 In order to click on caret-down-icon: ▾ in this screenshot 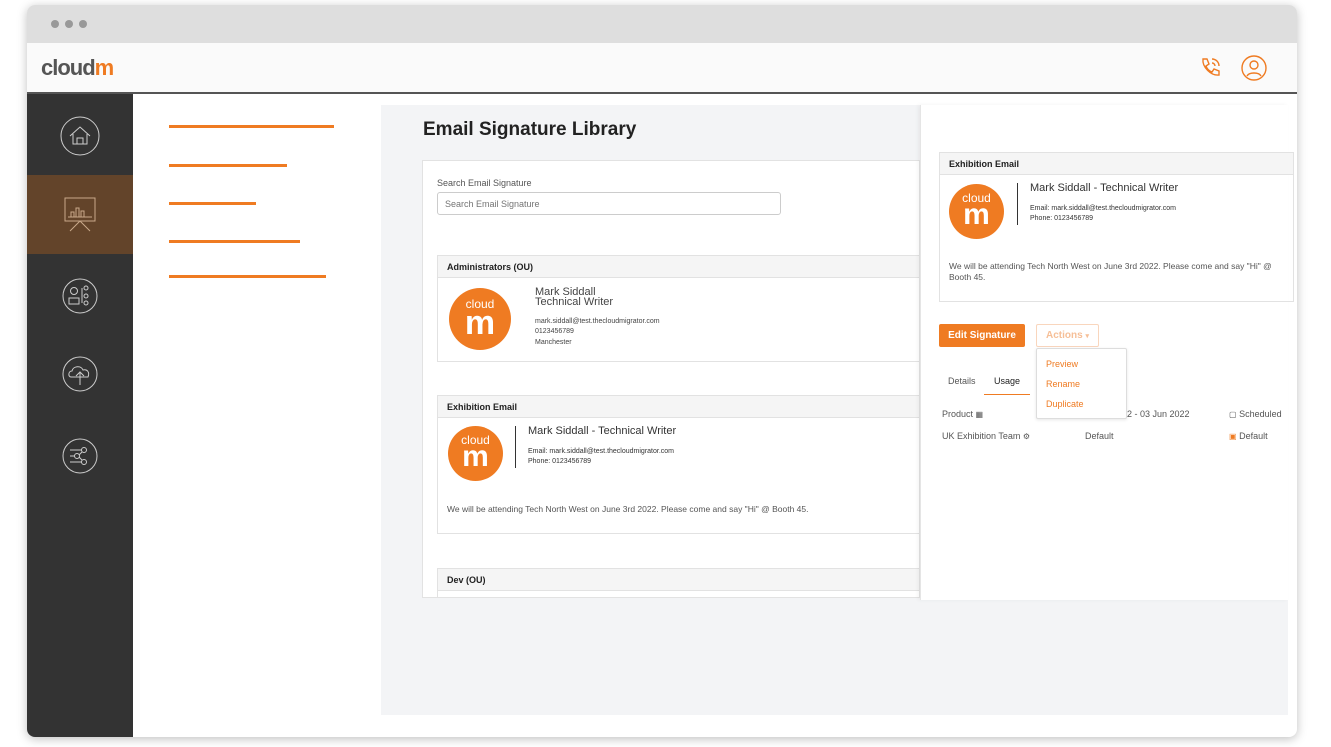, I will do `click(1087, 336)`.